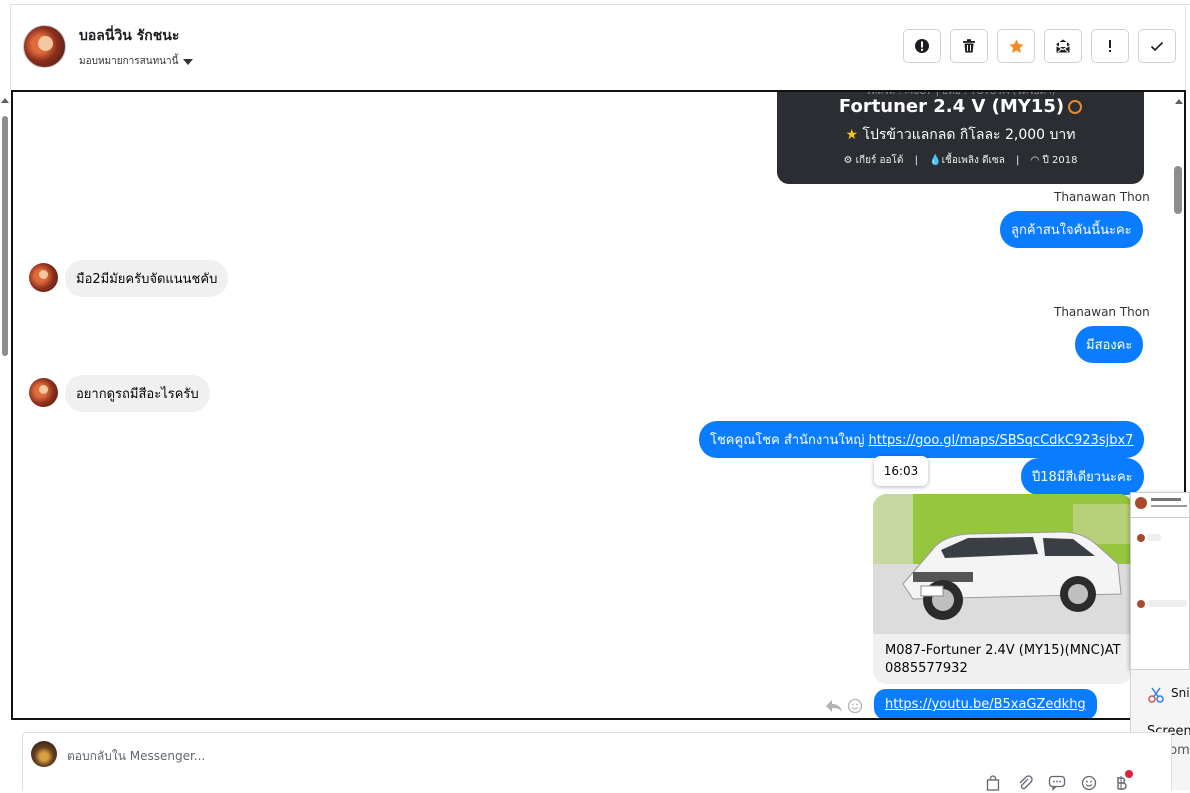 The width and height of the screenshot is (1190, 793). I want to click on car-title: Fortuner 2.4 V (MY15), so click(960, 106).